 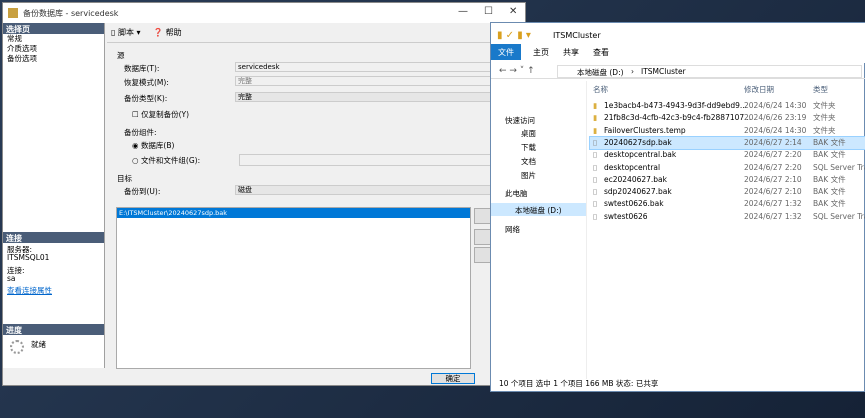 What do you see at coordinates (600, 72) in the screenshot?
I see `path-segment-drive: 本地磁盘 (D:)` at bounding box center [600, 72].